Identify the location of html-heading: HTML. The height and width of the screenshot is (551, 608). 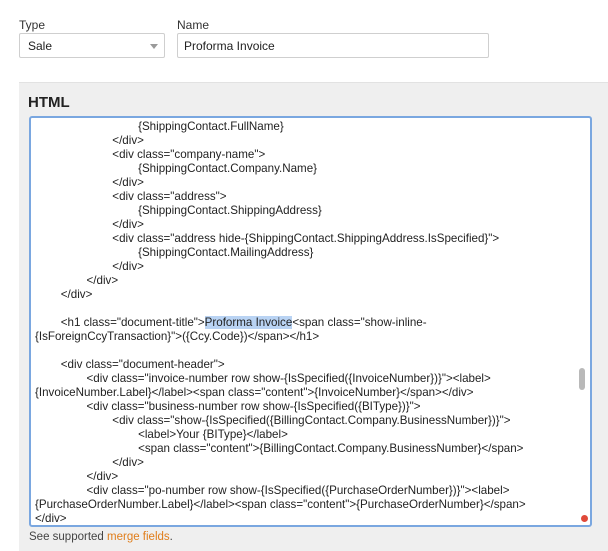
(49, 102).